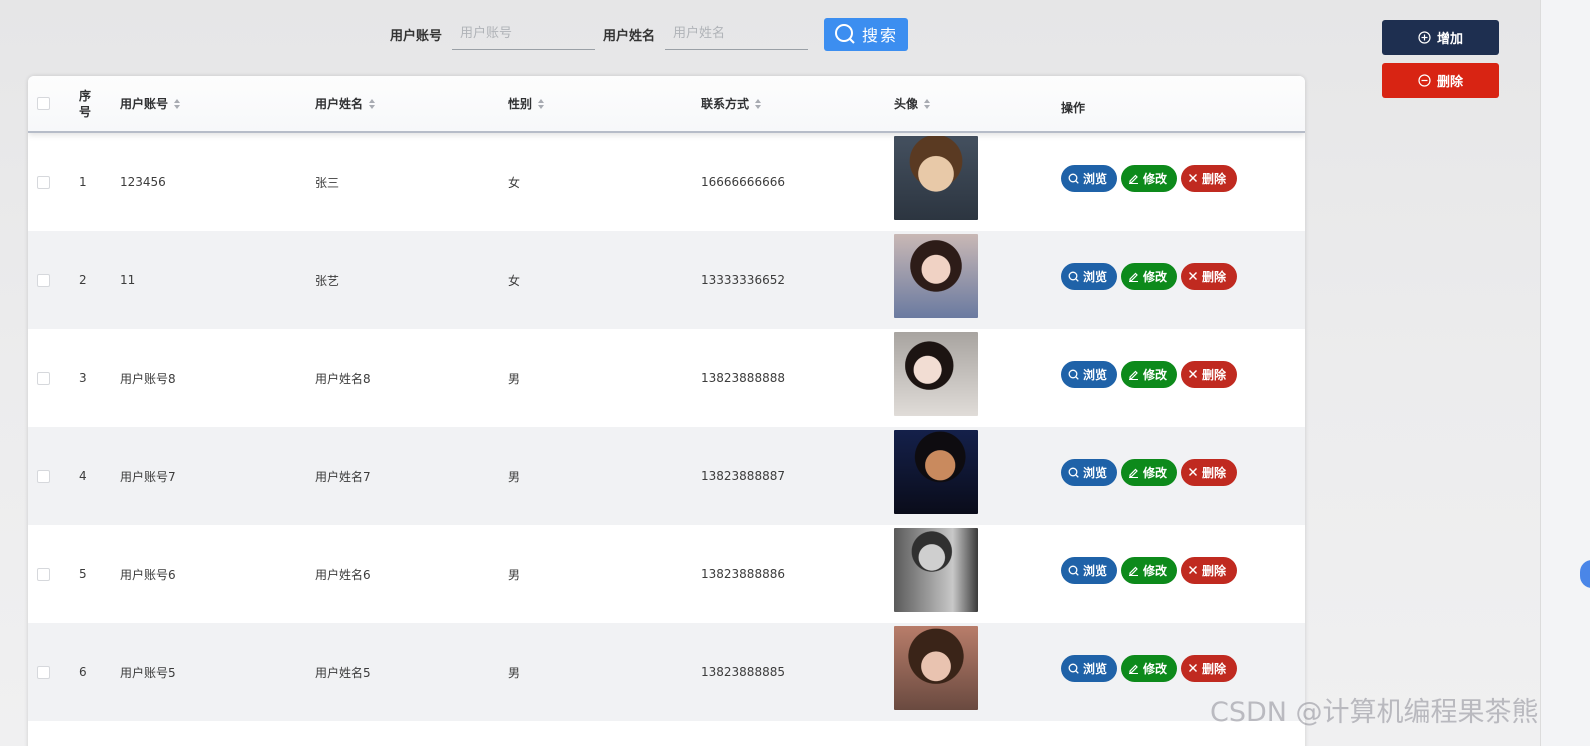 The image size is (1590, 746). I want to click on batch-delete-button: 删除, so click(1440, 80).